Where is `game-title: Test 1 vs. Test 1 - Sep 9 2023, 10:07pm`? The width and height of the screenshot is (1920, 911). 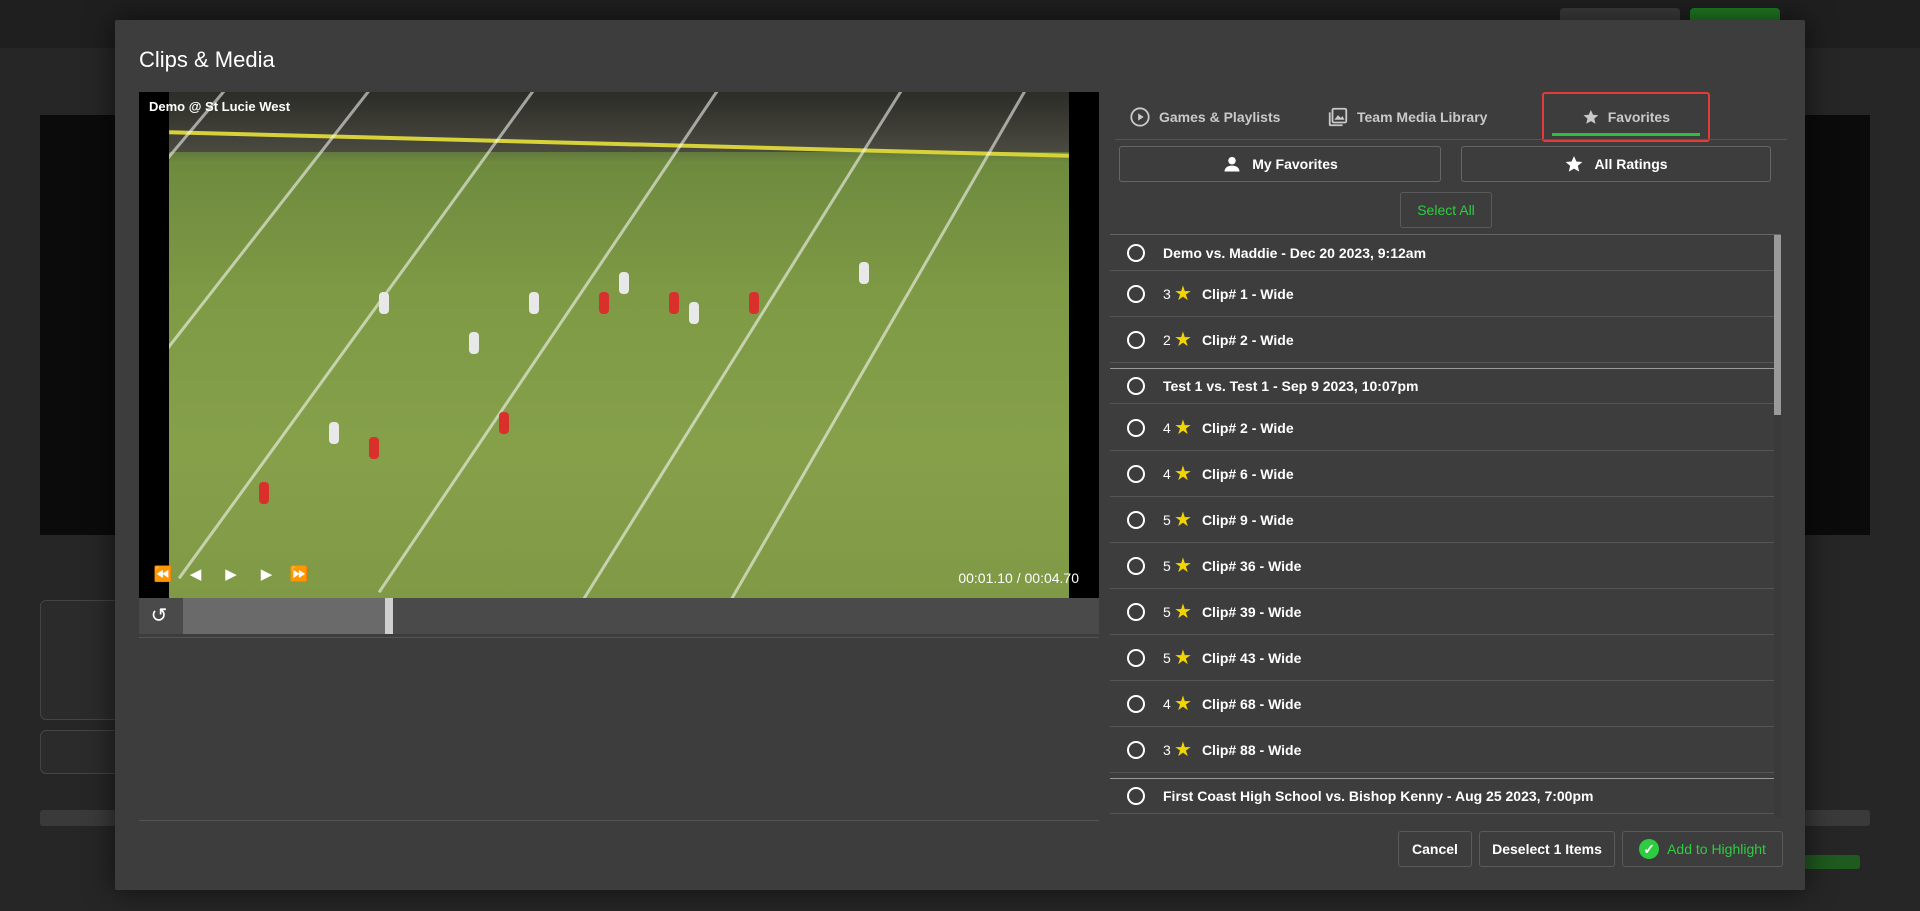 game-title: Test 1 vs. Test 1 - Sep 9 2023, 10:07pm is located at coordinates (1291, 386).